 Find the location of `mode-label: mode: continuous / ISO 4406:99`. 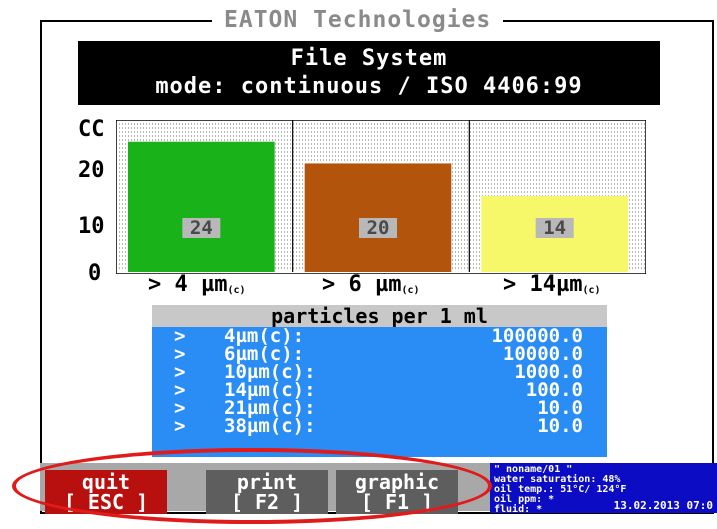

mode-label: mode: continuous / ISO 4406:99 is located at coordinates (369, 86).